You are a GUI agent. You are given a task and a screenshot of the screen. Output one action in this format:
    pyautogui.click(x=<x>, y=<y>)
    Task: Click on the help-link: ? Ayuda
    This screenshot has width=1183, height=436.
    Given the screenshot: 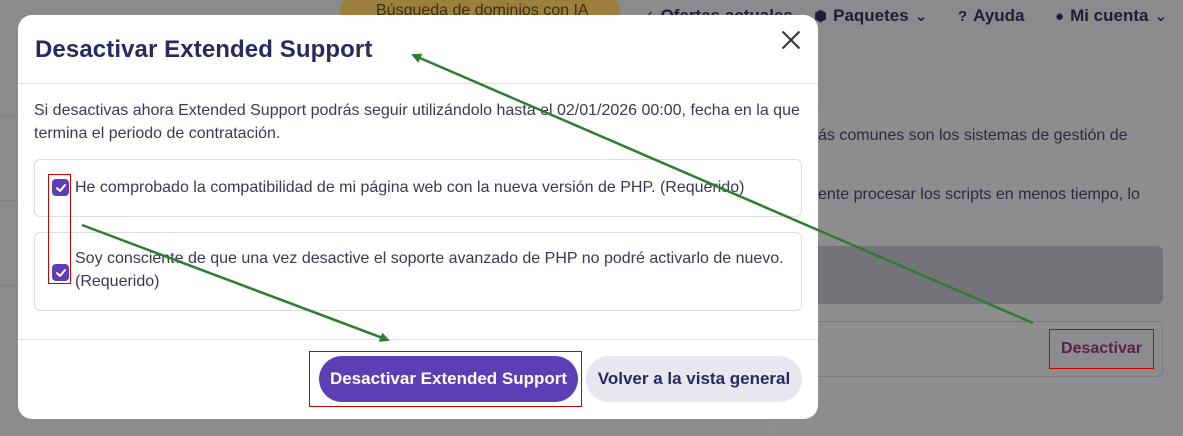 What is the action you would take?
    pyautogui.click(x=991, y=16)
    